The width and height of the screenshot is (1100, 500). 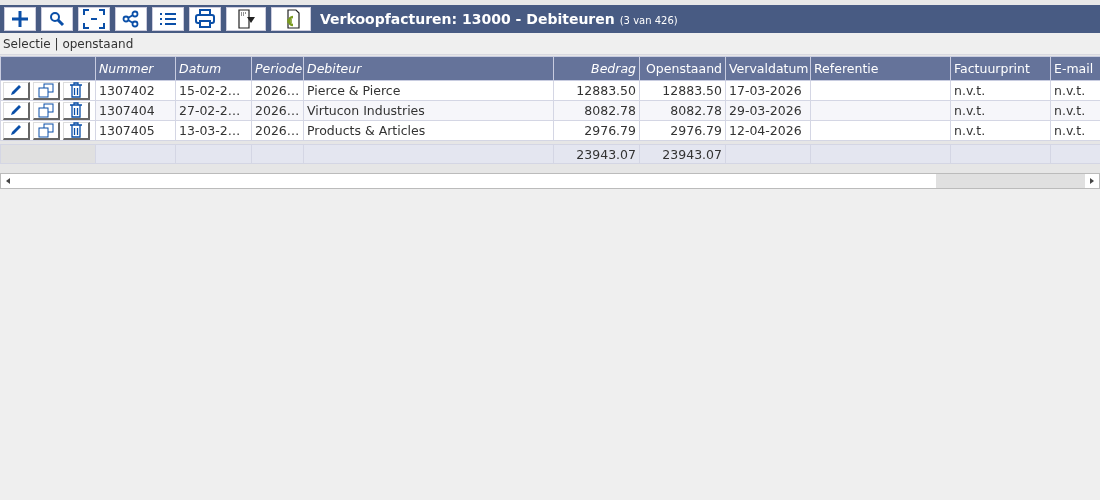 I want to click on list-icon, so click(x=168, y=19).